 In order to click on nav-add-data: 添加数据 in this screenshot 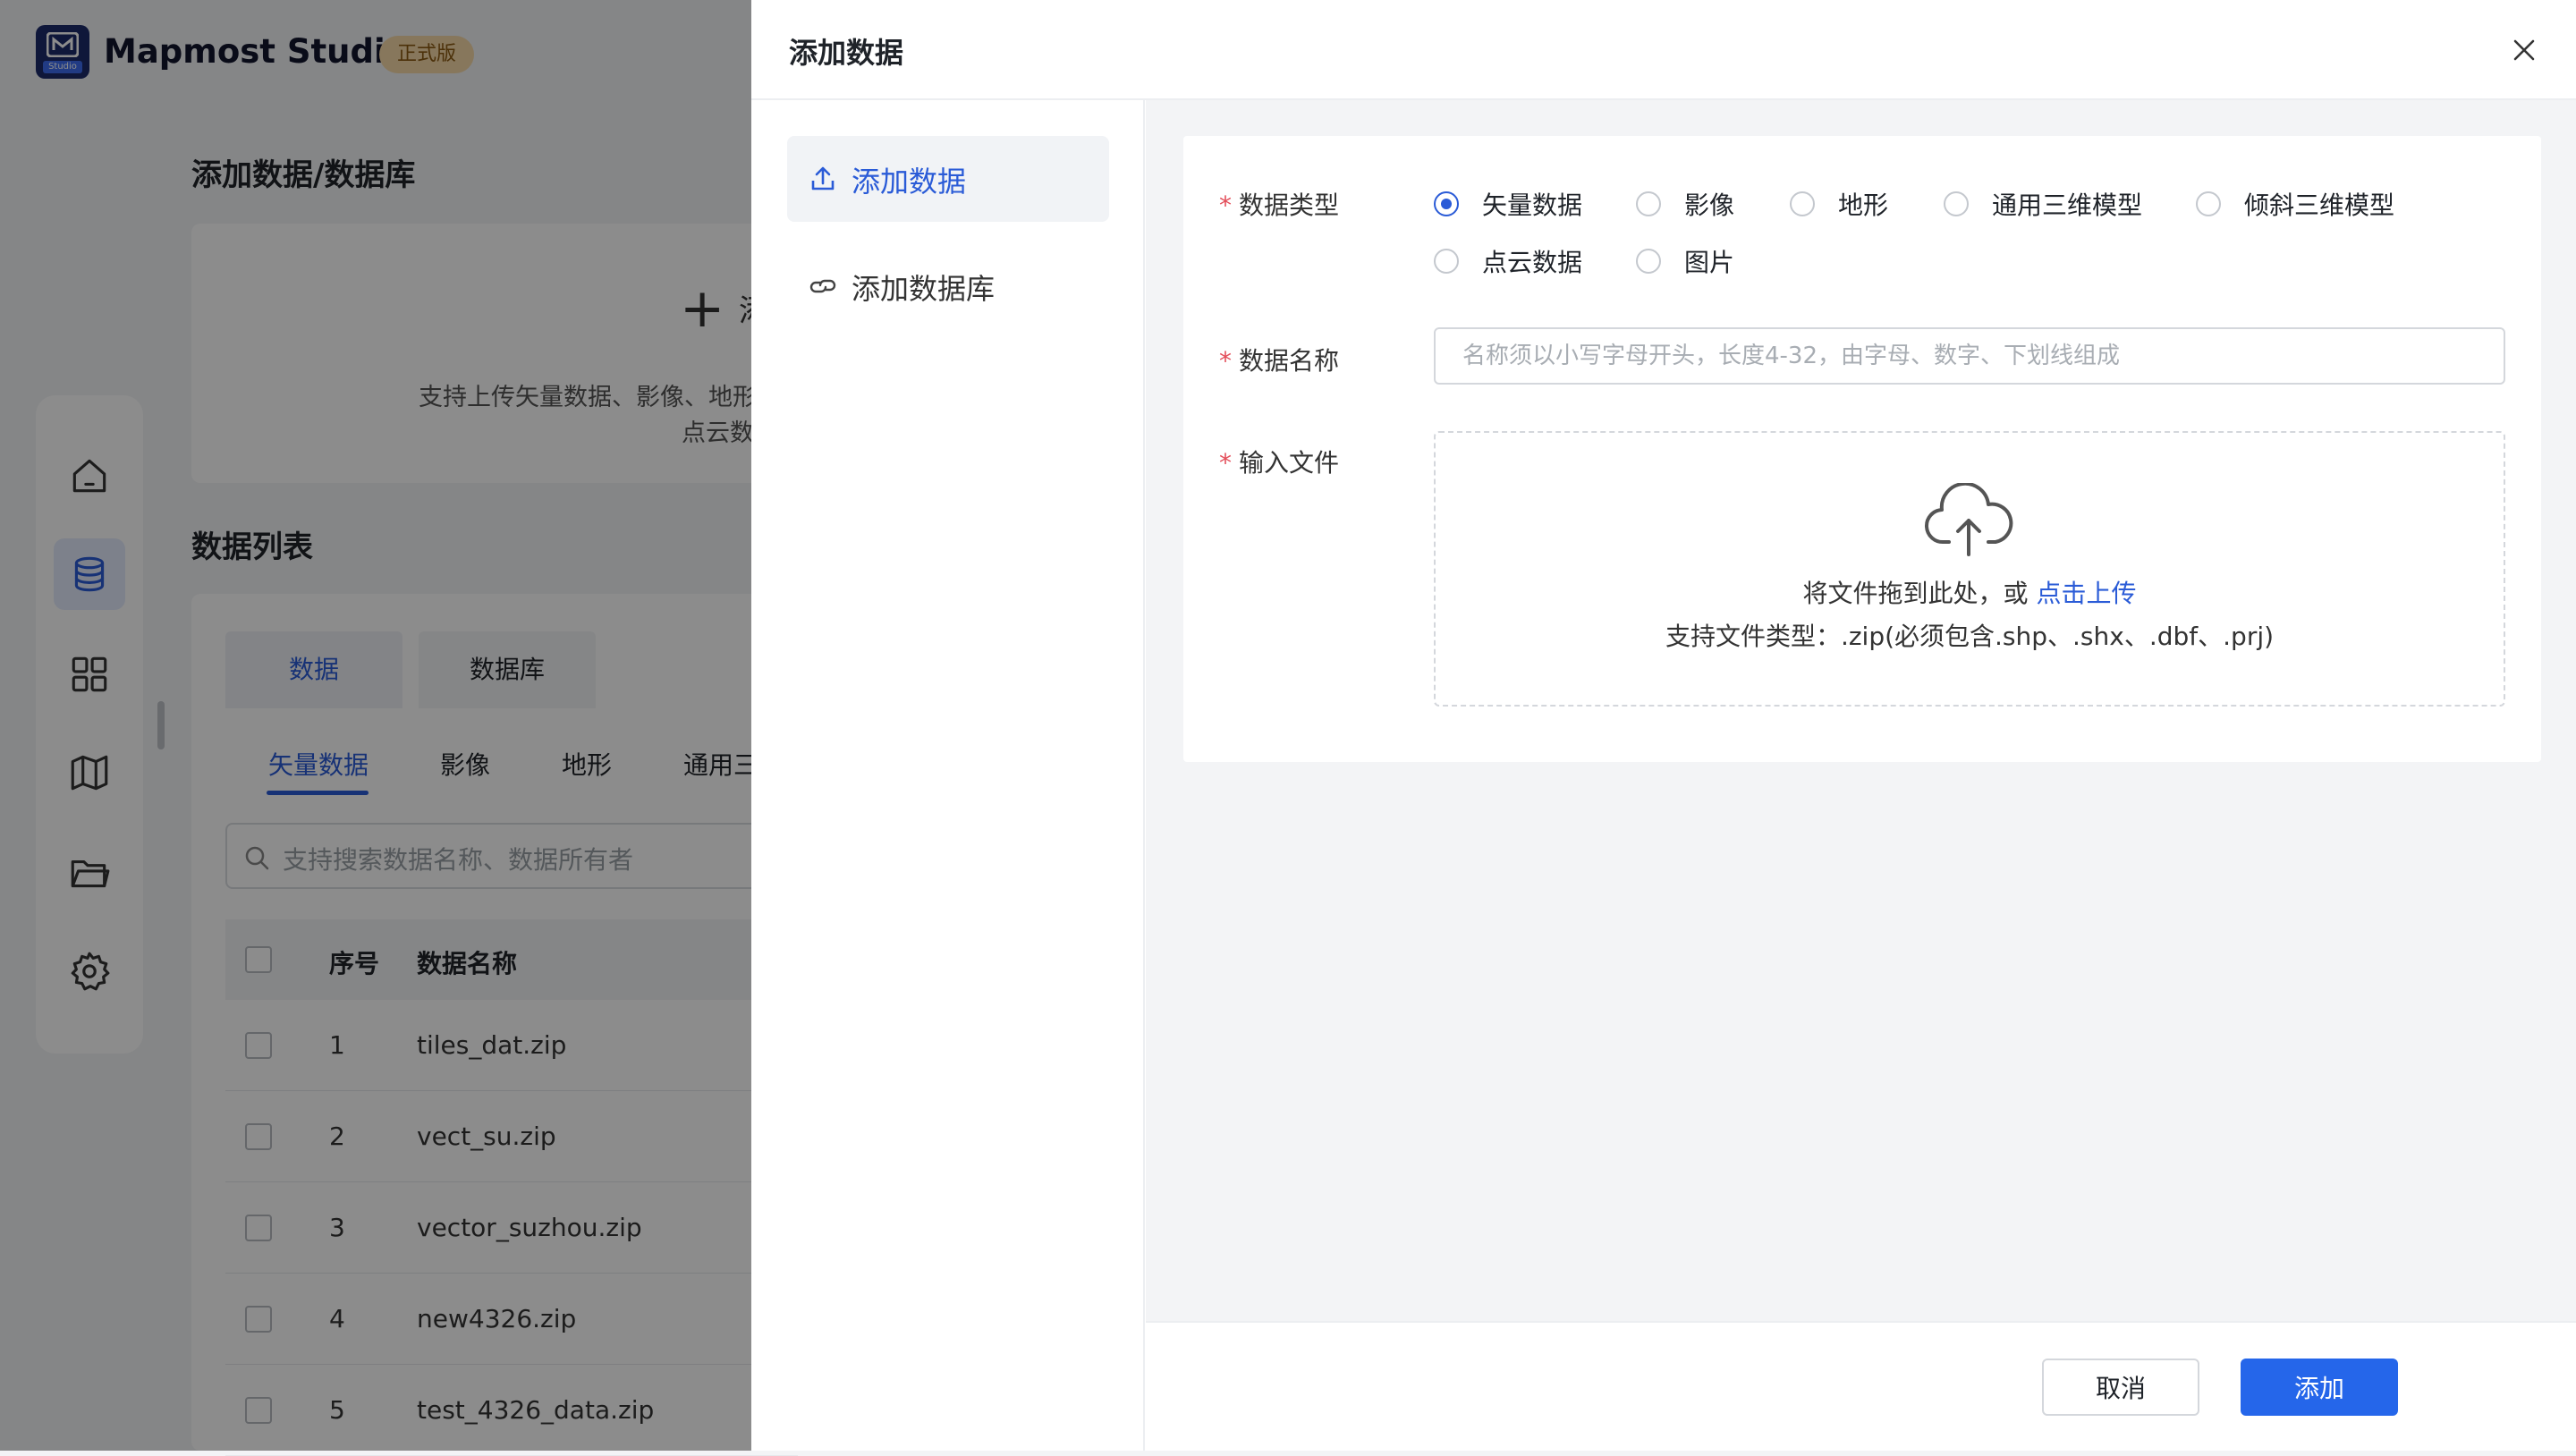, I will do `click(948, 179)`.